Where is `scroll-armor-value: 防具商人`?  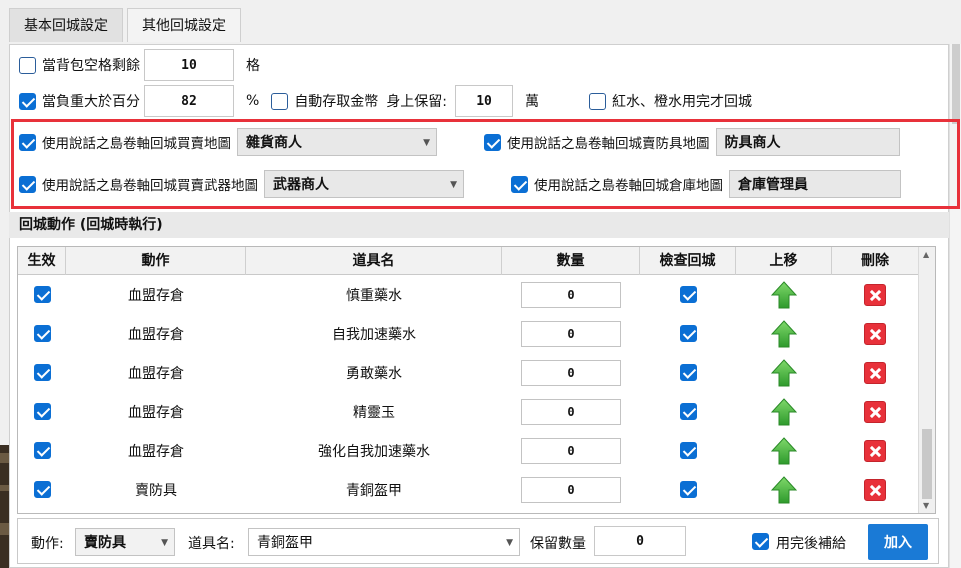
scroll-armor-value: 防具商人 is located at coordinates (752, 143).